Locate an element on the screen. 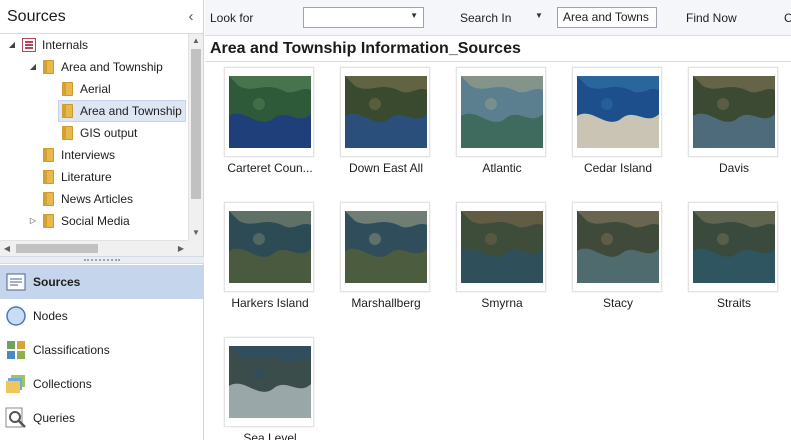 The image size is (791, 440). tree-item: ◢ Area and Township is located at coordinates (94, 67).